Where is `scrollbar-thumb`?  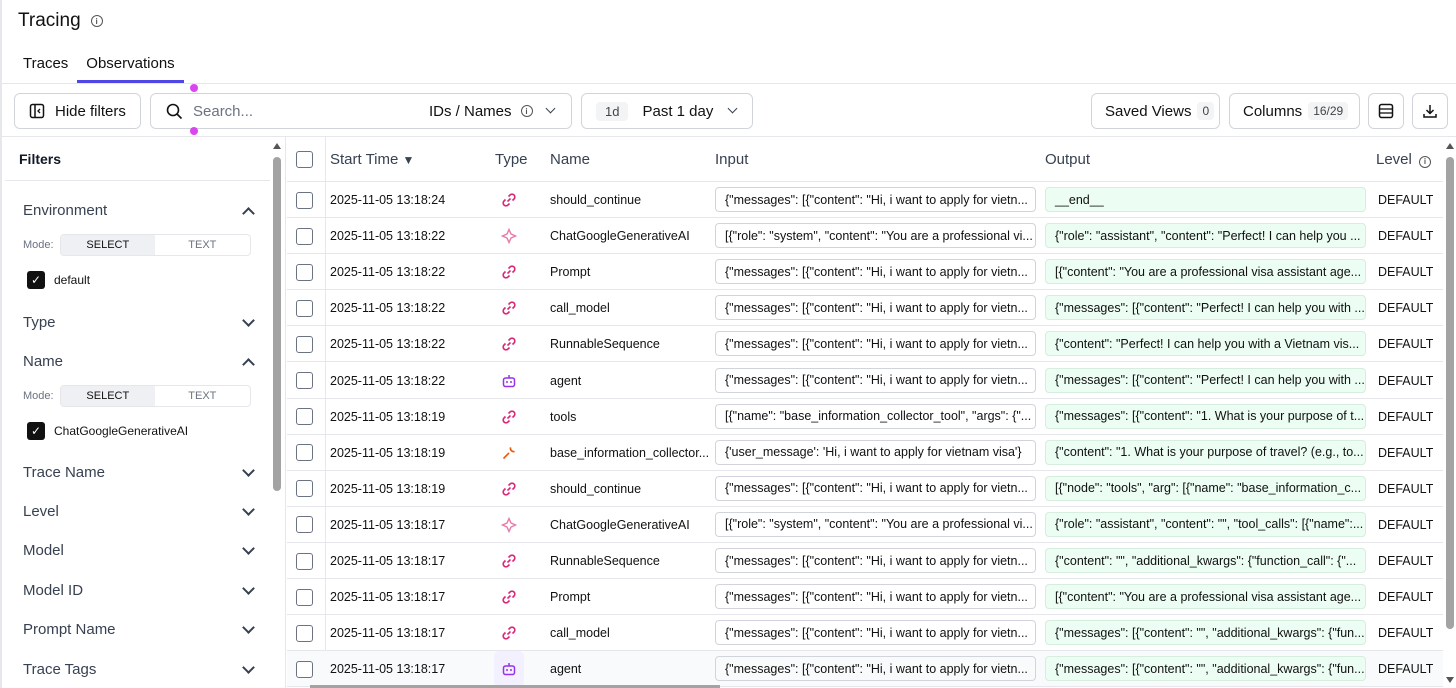 scrollbar-thumb is located at coordinates (1450, 393).